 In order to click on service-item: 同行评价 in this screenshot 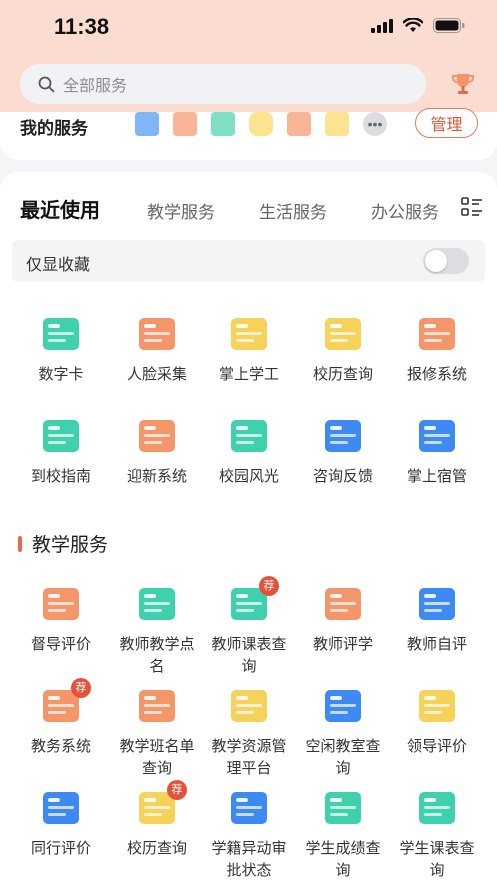, I will do `click(61, 823)`.